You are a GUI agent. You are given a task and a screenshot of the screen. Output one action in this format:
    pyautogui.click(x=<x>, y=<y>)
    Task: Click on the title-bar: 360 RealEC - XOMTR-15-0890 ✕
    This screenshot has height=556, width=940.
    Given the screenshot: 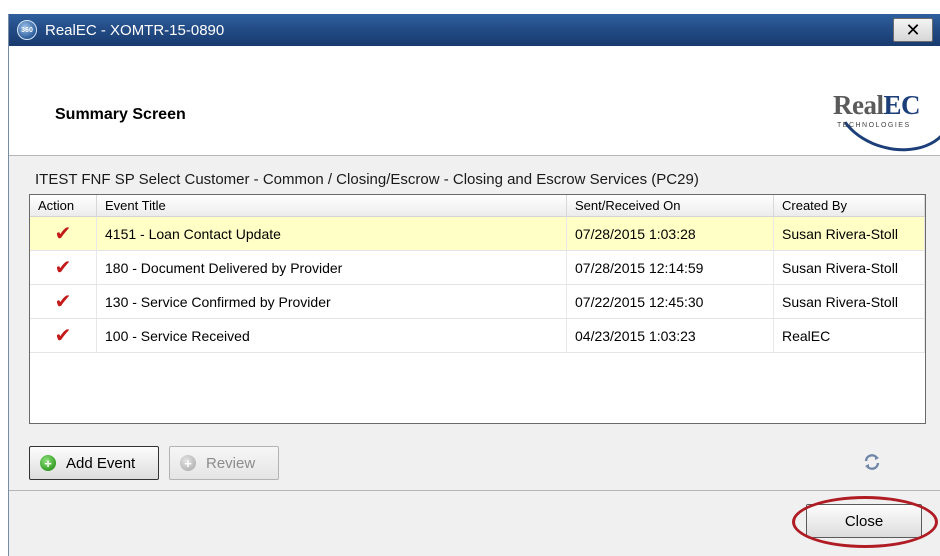 What is the action you would take?
    pyautogui.click(x=474, y=30)
    